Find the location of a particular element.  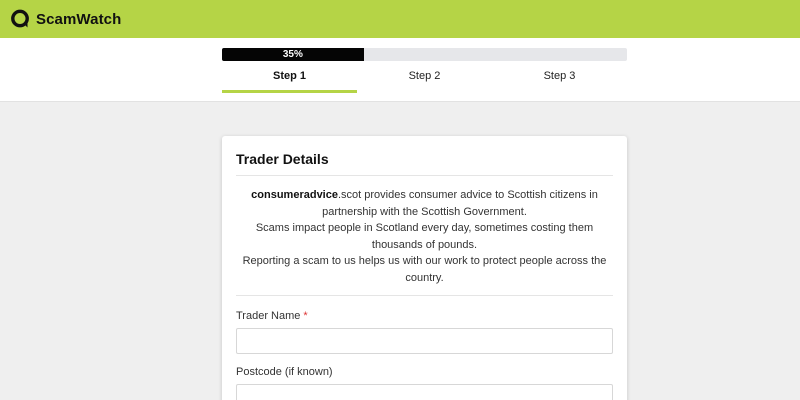

trader-name-input is located at coordinates (424, 341).